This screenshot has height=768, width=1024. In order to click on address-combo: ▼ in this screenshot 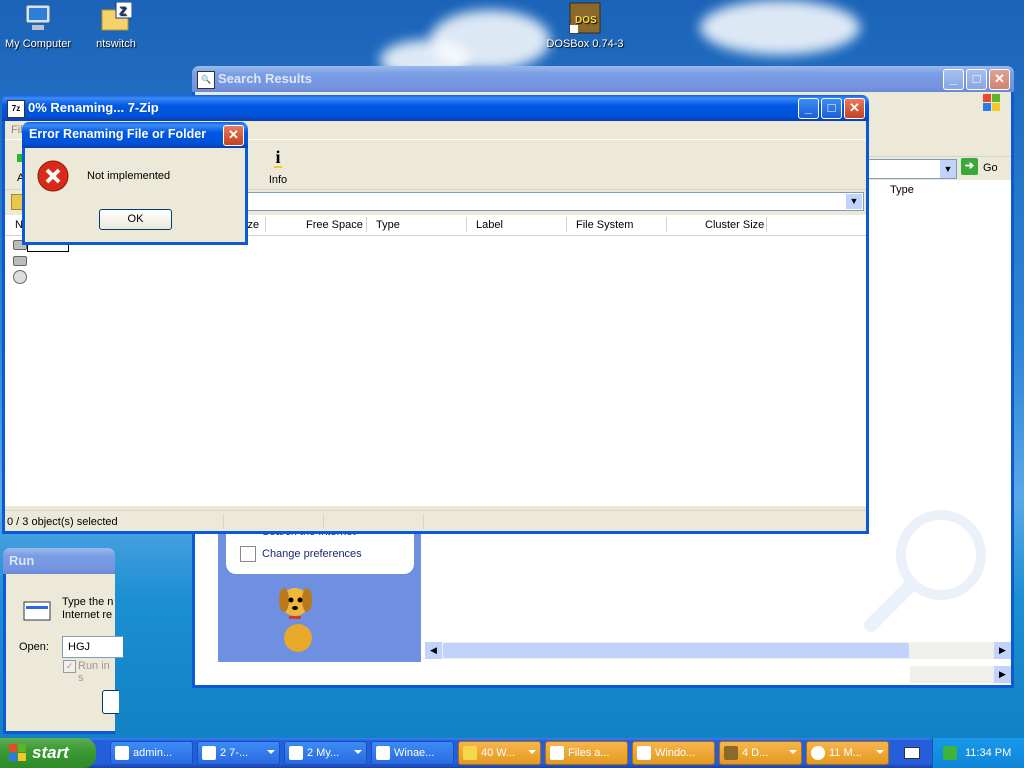, I will do `click(911, 169)`.